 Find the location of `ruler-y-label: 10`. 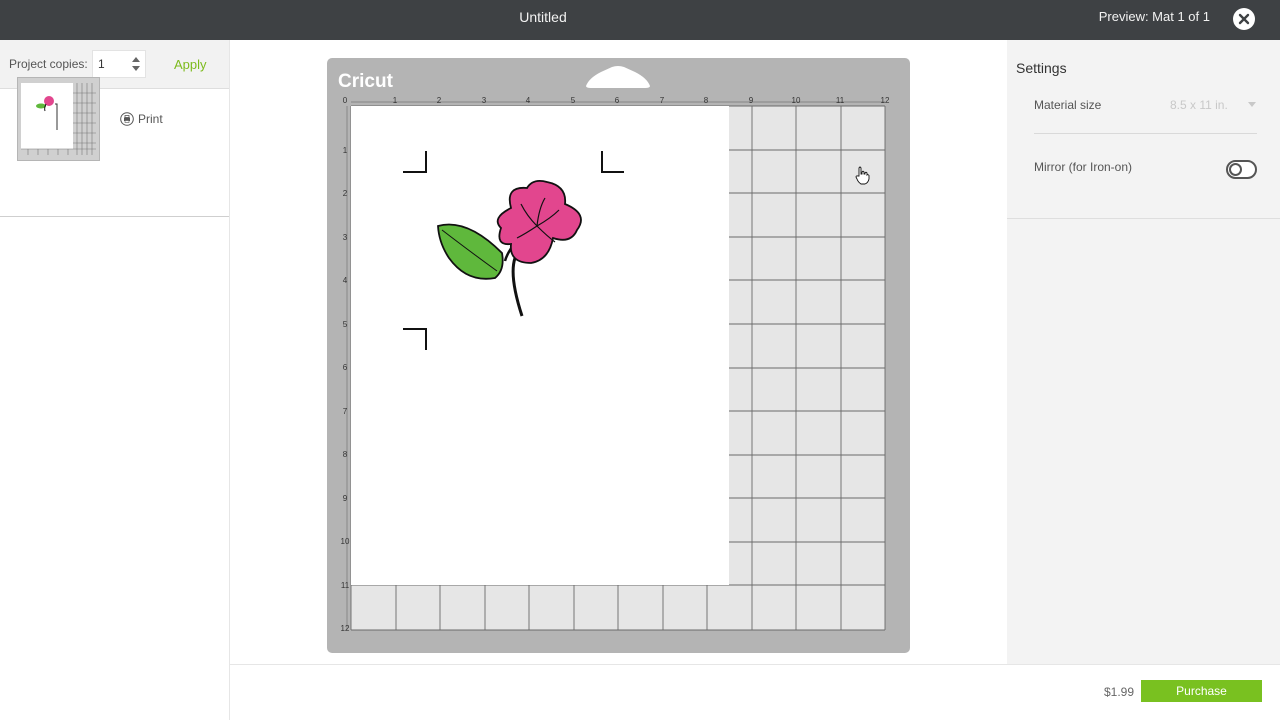

ruler-y-label: 10 is located at coordinates (345, 541).